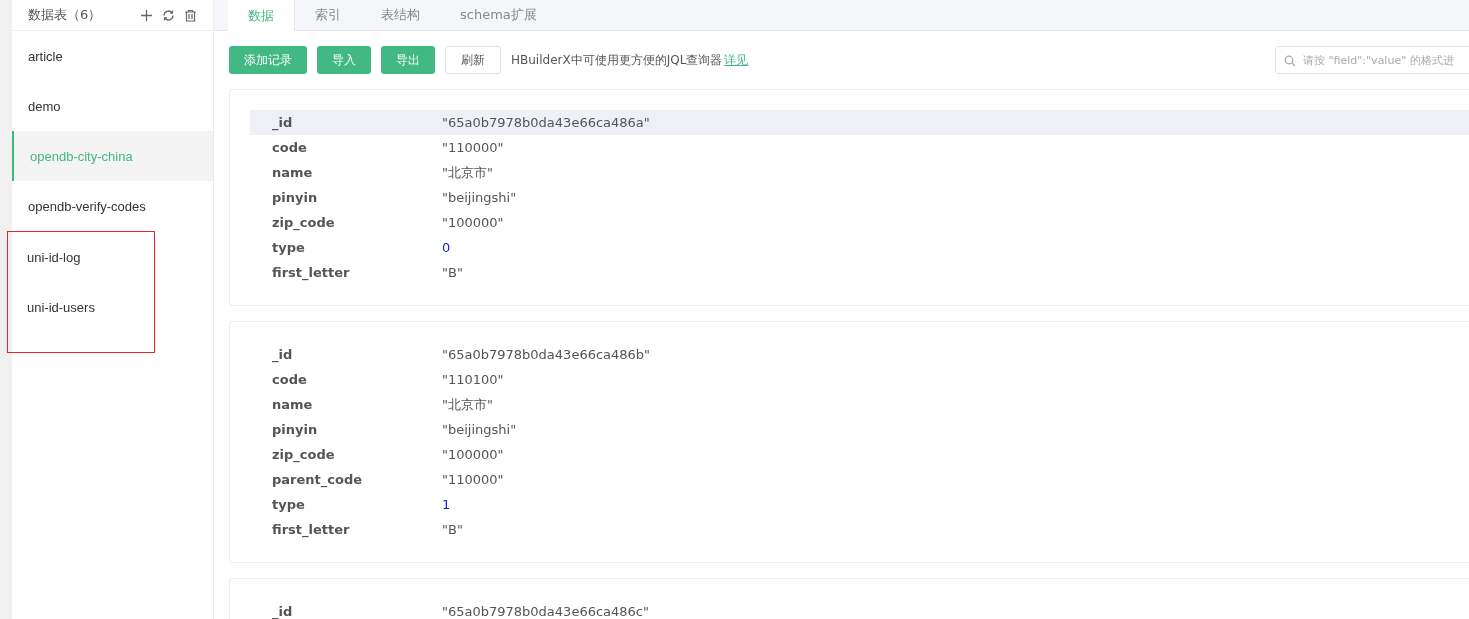 This screenshot has width=1469, height=619. What do you see at coordinates (112, 156) in the screenshot?
I see `table-list-item: opendb-city-china` at bounding box center [112, 156].